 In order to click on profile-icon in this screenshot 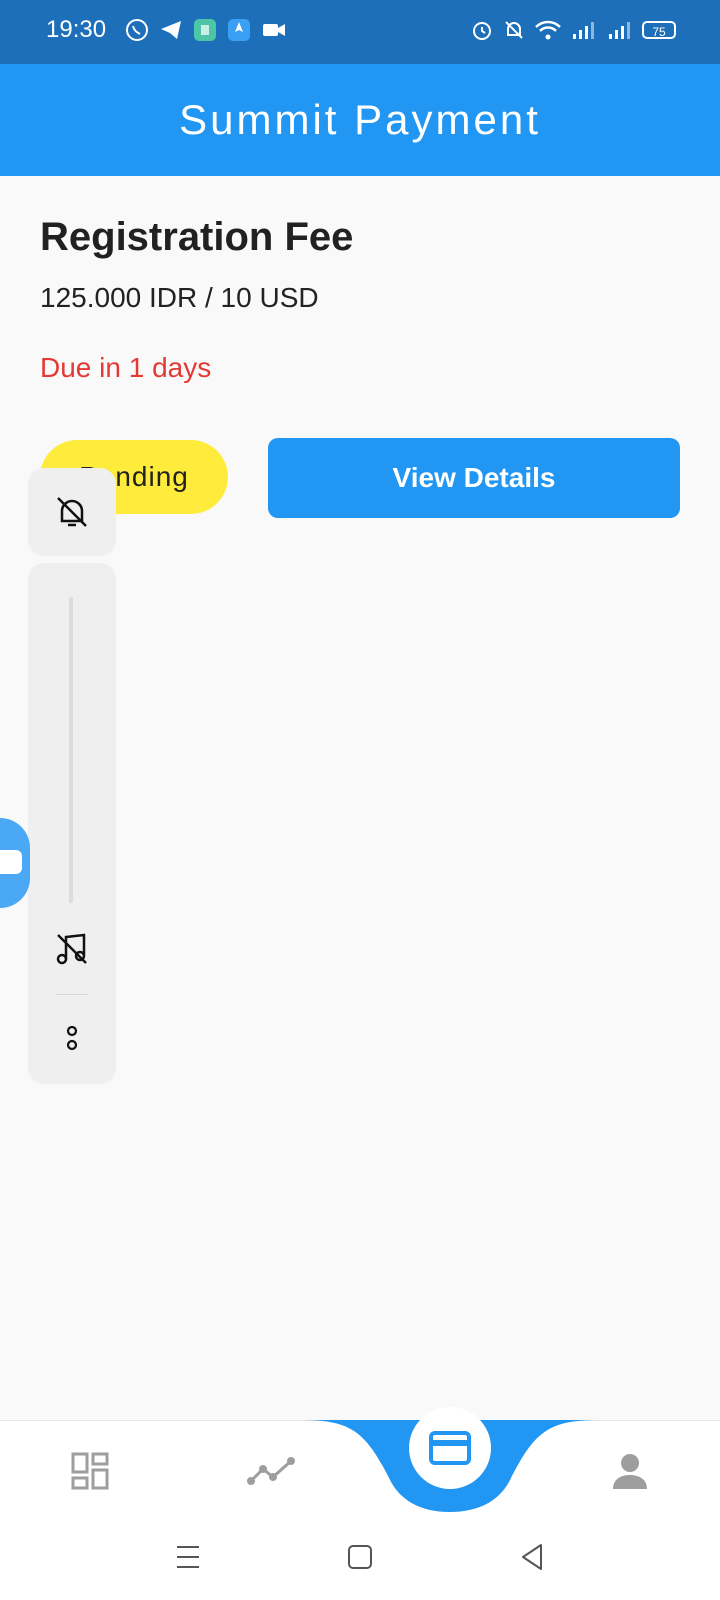, I will do `click(630, 1471)`.